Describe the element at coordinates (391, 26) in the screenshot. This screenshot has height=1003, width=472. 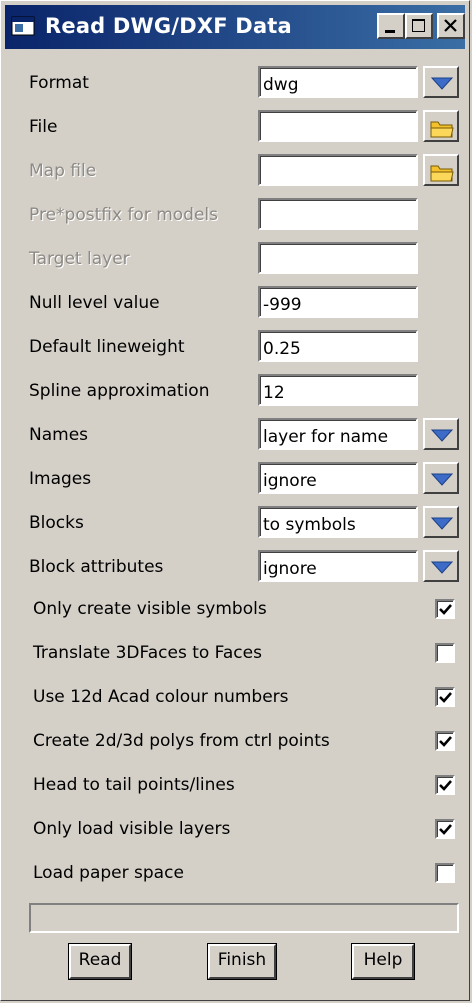
I see `minimize-button` at that location.